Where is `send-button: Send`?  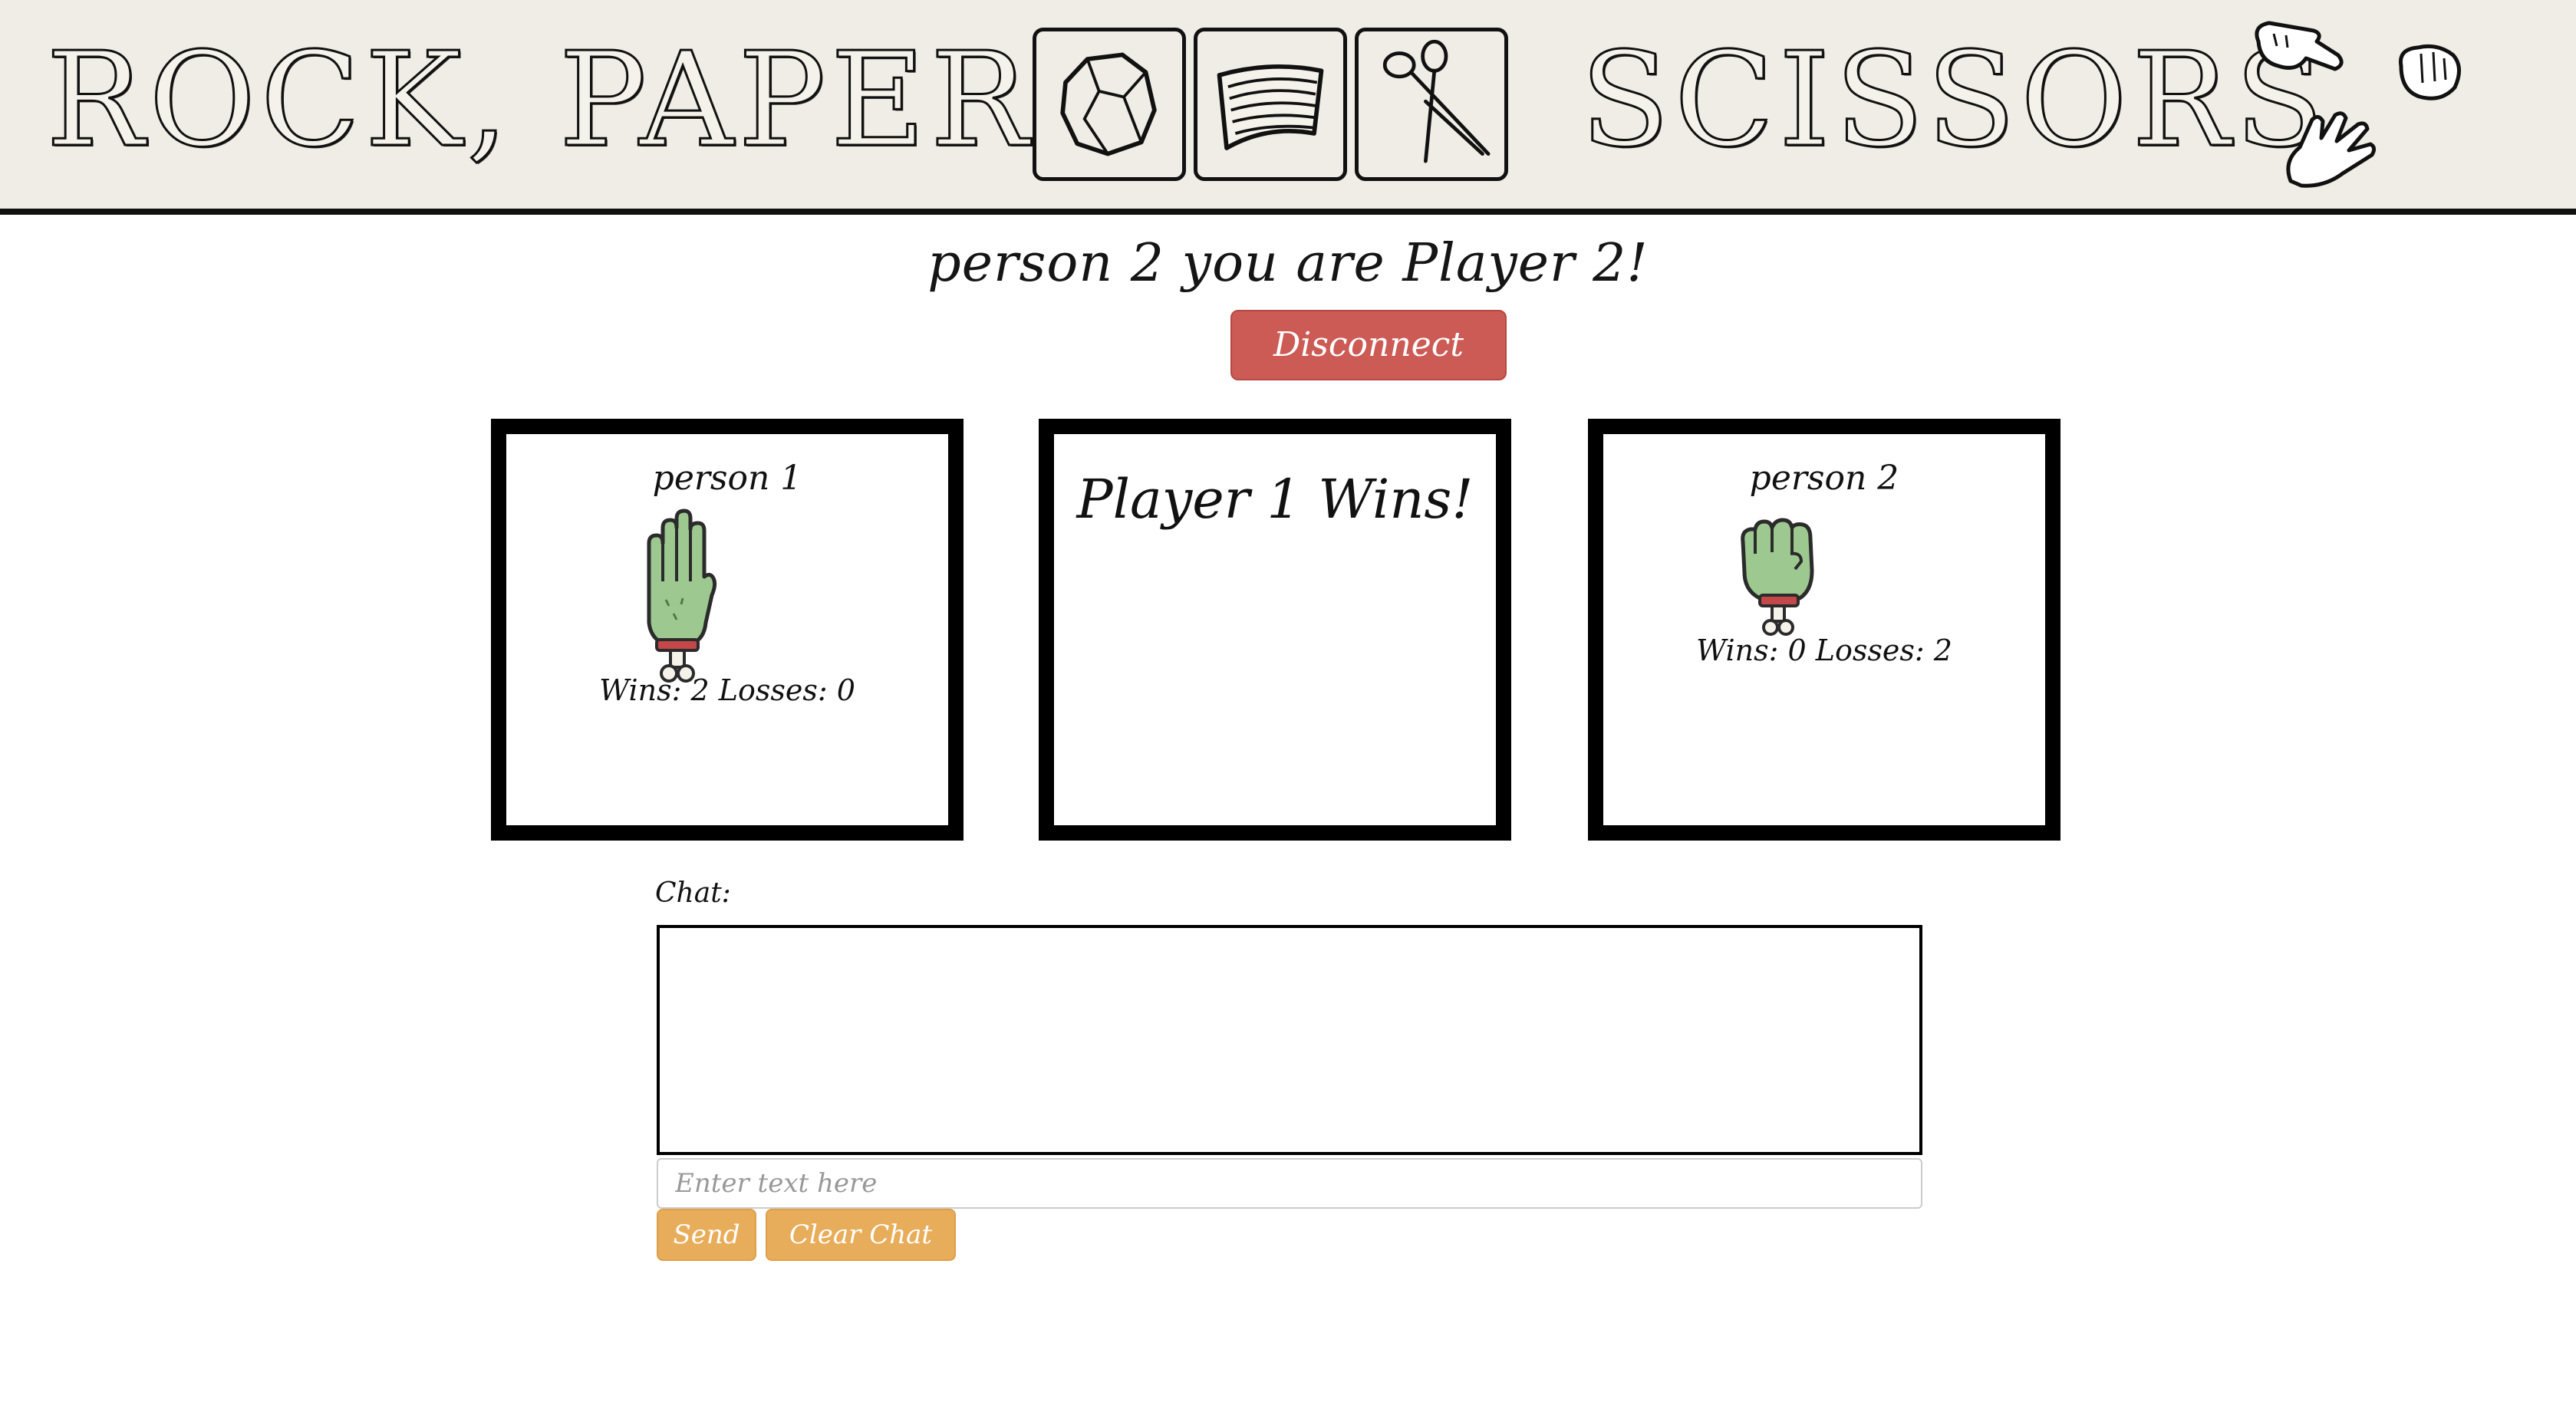
send-button: Send is located at coordinates (706, 1235).